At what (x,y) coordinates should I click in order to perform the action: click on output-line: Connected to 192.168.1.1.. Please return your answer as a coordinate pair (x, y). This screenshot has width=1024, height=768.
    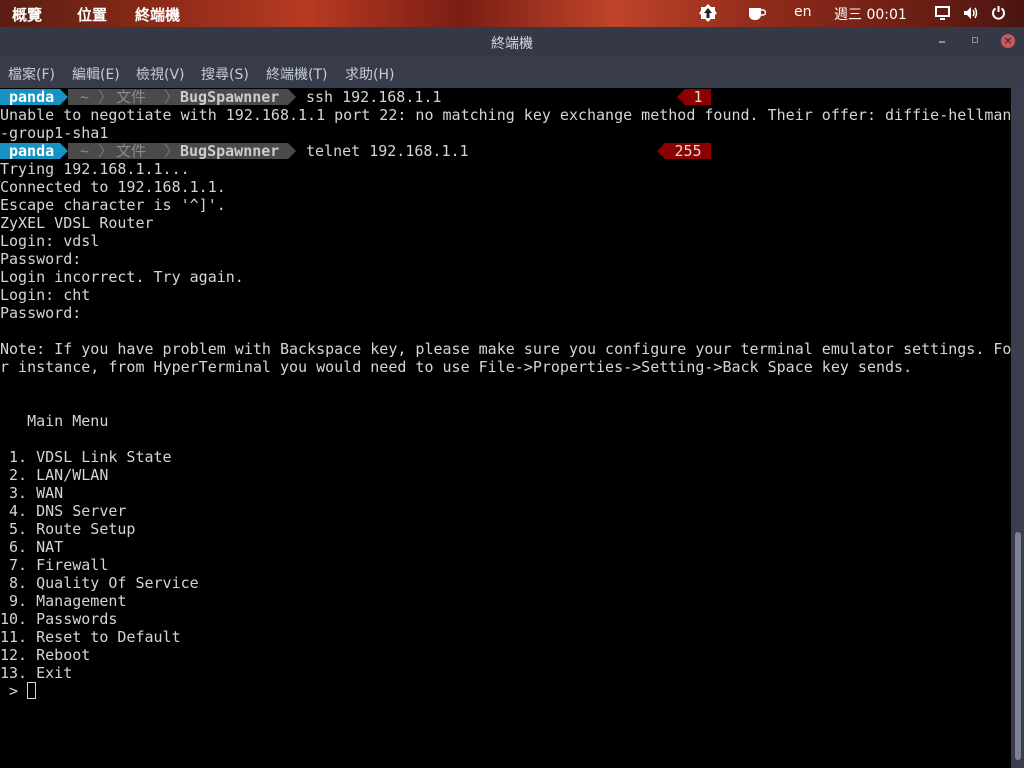
    Looking at the image, I should click on (113, 187).